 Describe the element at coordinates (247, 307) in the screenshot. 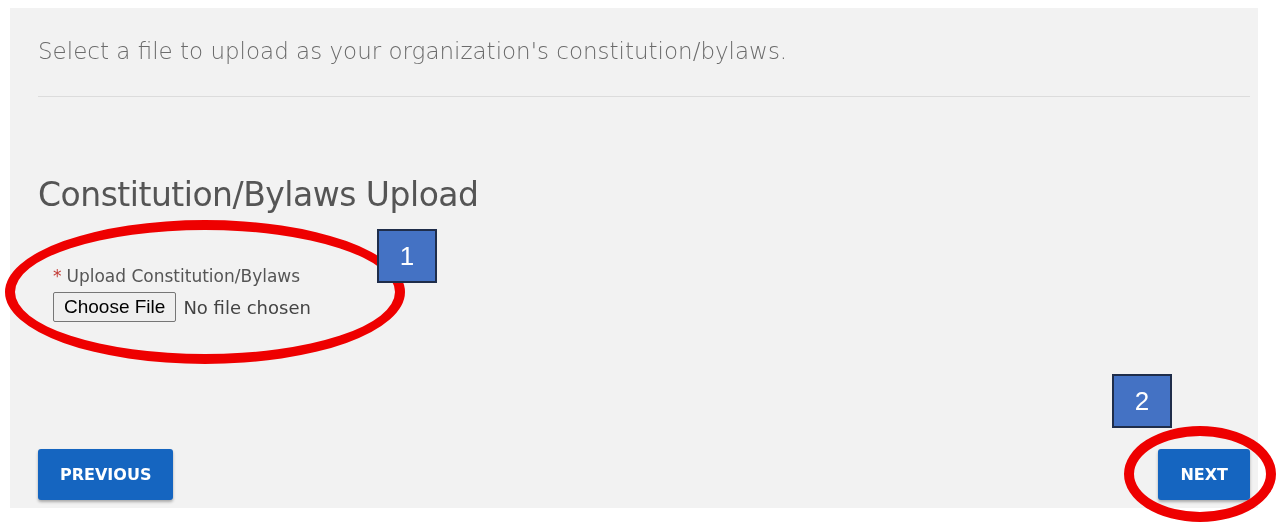

I see `file-status: No file chosen` at that location.